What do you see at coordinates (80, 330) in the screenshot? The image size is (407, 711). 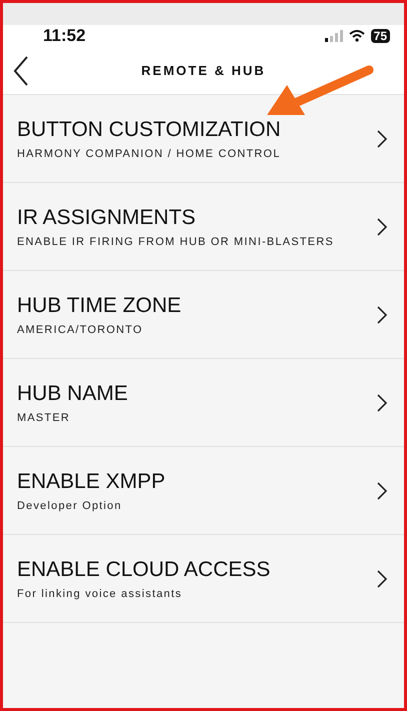 I see `row-subtitle: AMERICA/TORONTO` at bounding box center [80, 330].